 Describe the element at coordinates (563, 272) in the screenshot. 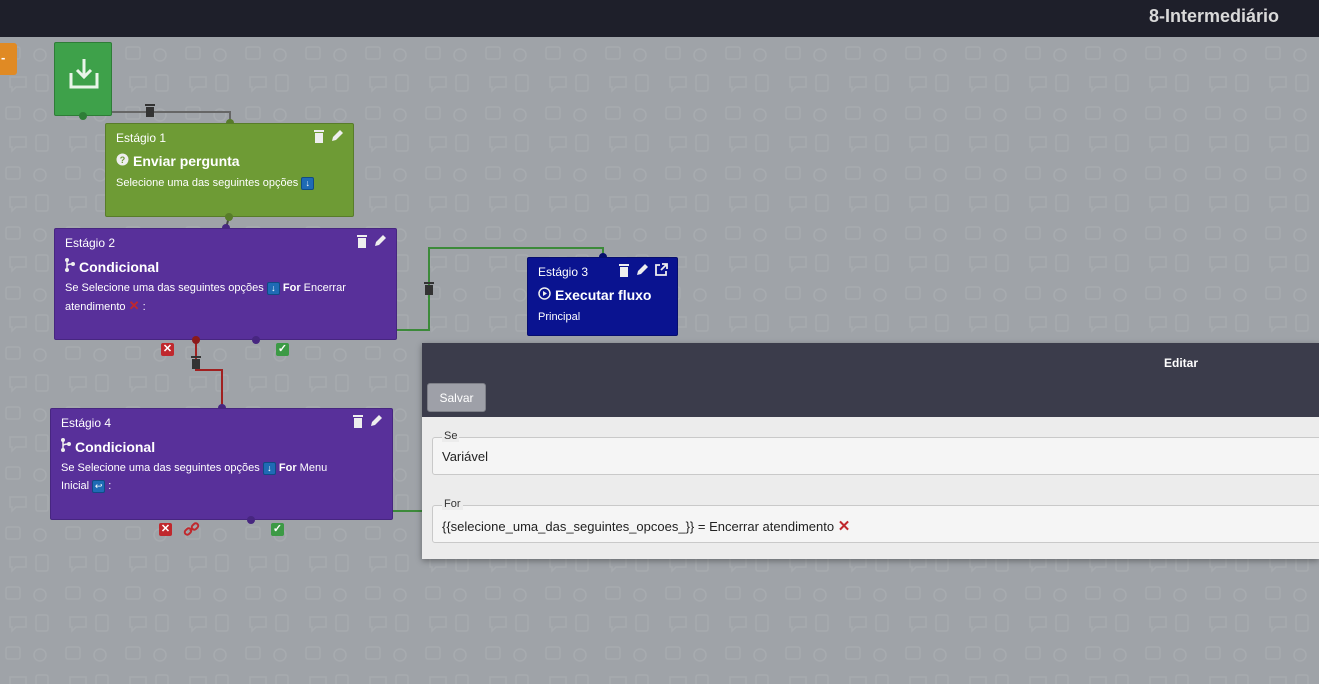

I see `stage-label: Estágio 3` at that location.